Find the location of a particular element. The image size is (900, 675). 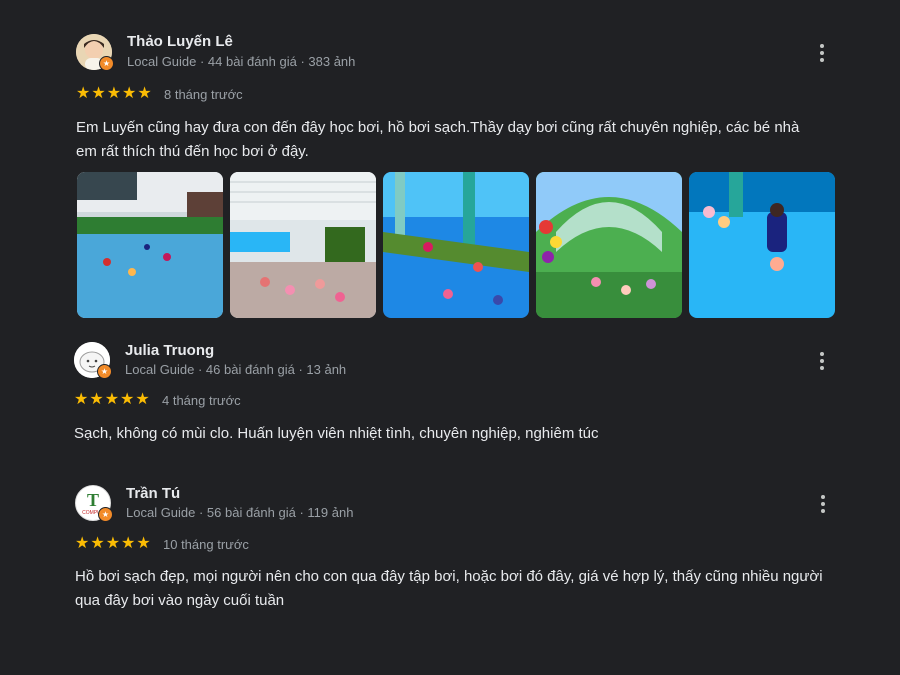

review-time: 4 tháng trước is located at coordinates (201, 400).